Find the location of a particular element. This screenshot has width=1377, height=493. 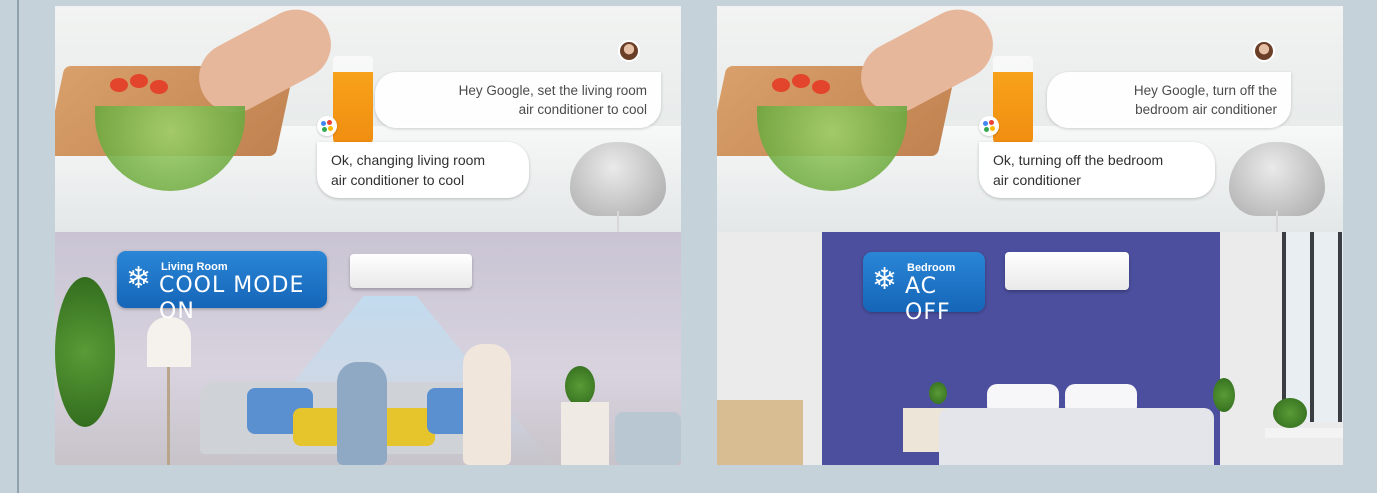

user-message-line1: Hey Google, turn off the is located at coordinates (1205, 90).